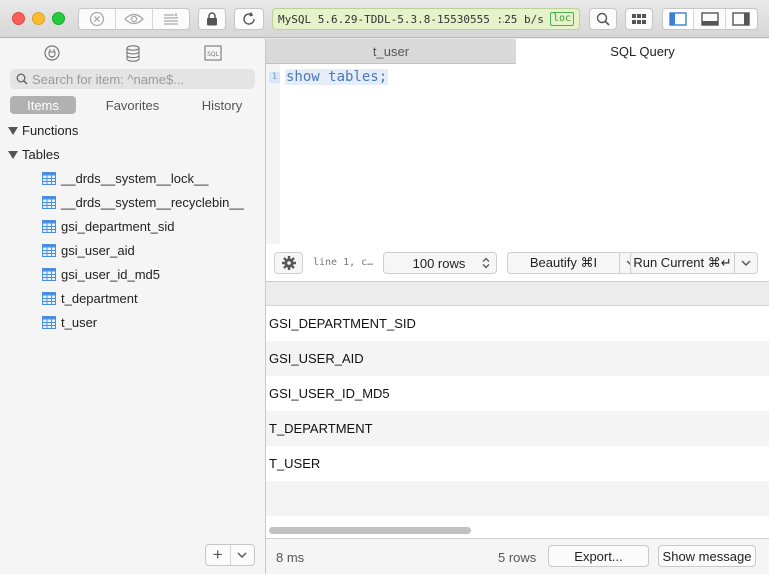 Image resolution: width=769 pixels, height=574 pixels. I want to click on functions-group: Functions, so click(43, 130).